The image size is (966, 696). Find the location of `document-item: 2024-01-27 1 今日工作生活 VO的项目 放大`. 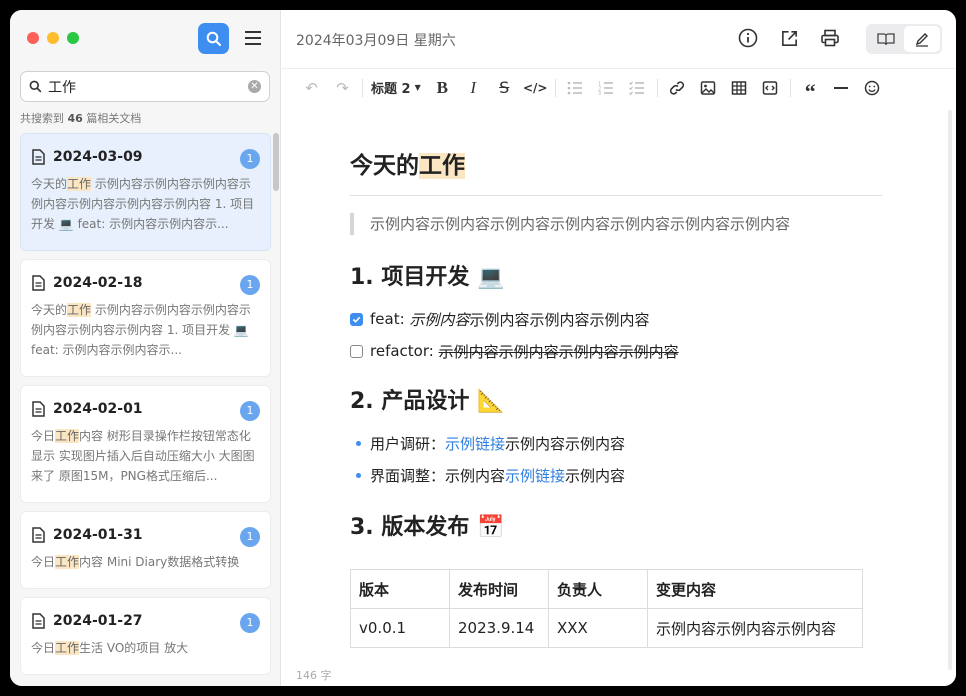

document-item: 2024-01-27 1 今日工作生活 VO的项目 放大 is located at coordinates (145, 636).